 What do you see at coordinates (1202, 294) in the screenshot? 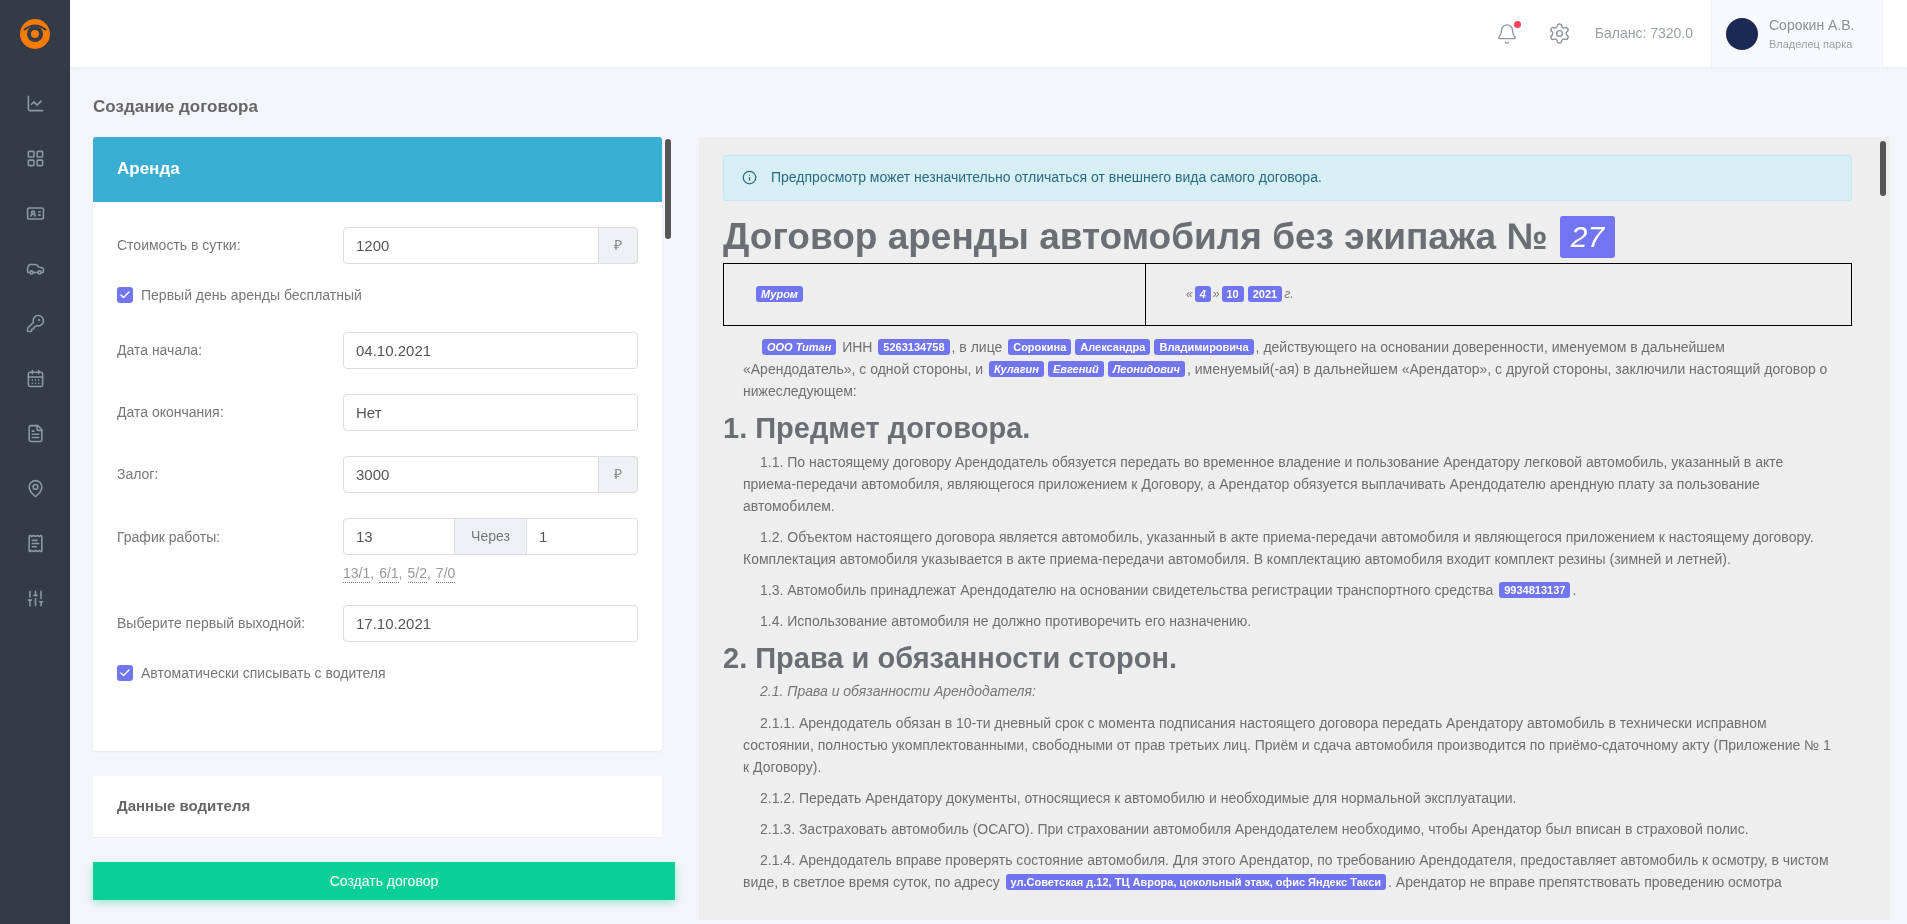
I see `filled-field-tag: 4` at bounding box center [1202, 294].